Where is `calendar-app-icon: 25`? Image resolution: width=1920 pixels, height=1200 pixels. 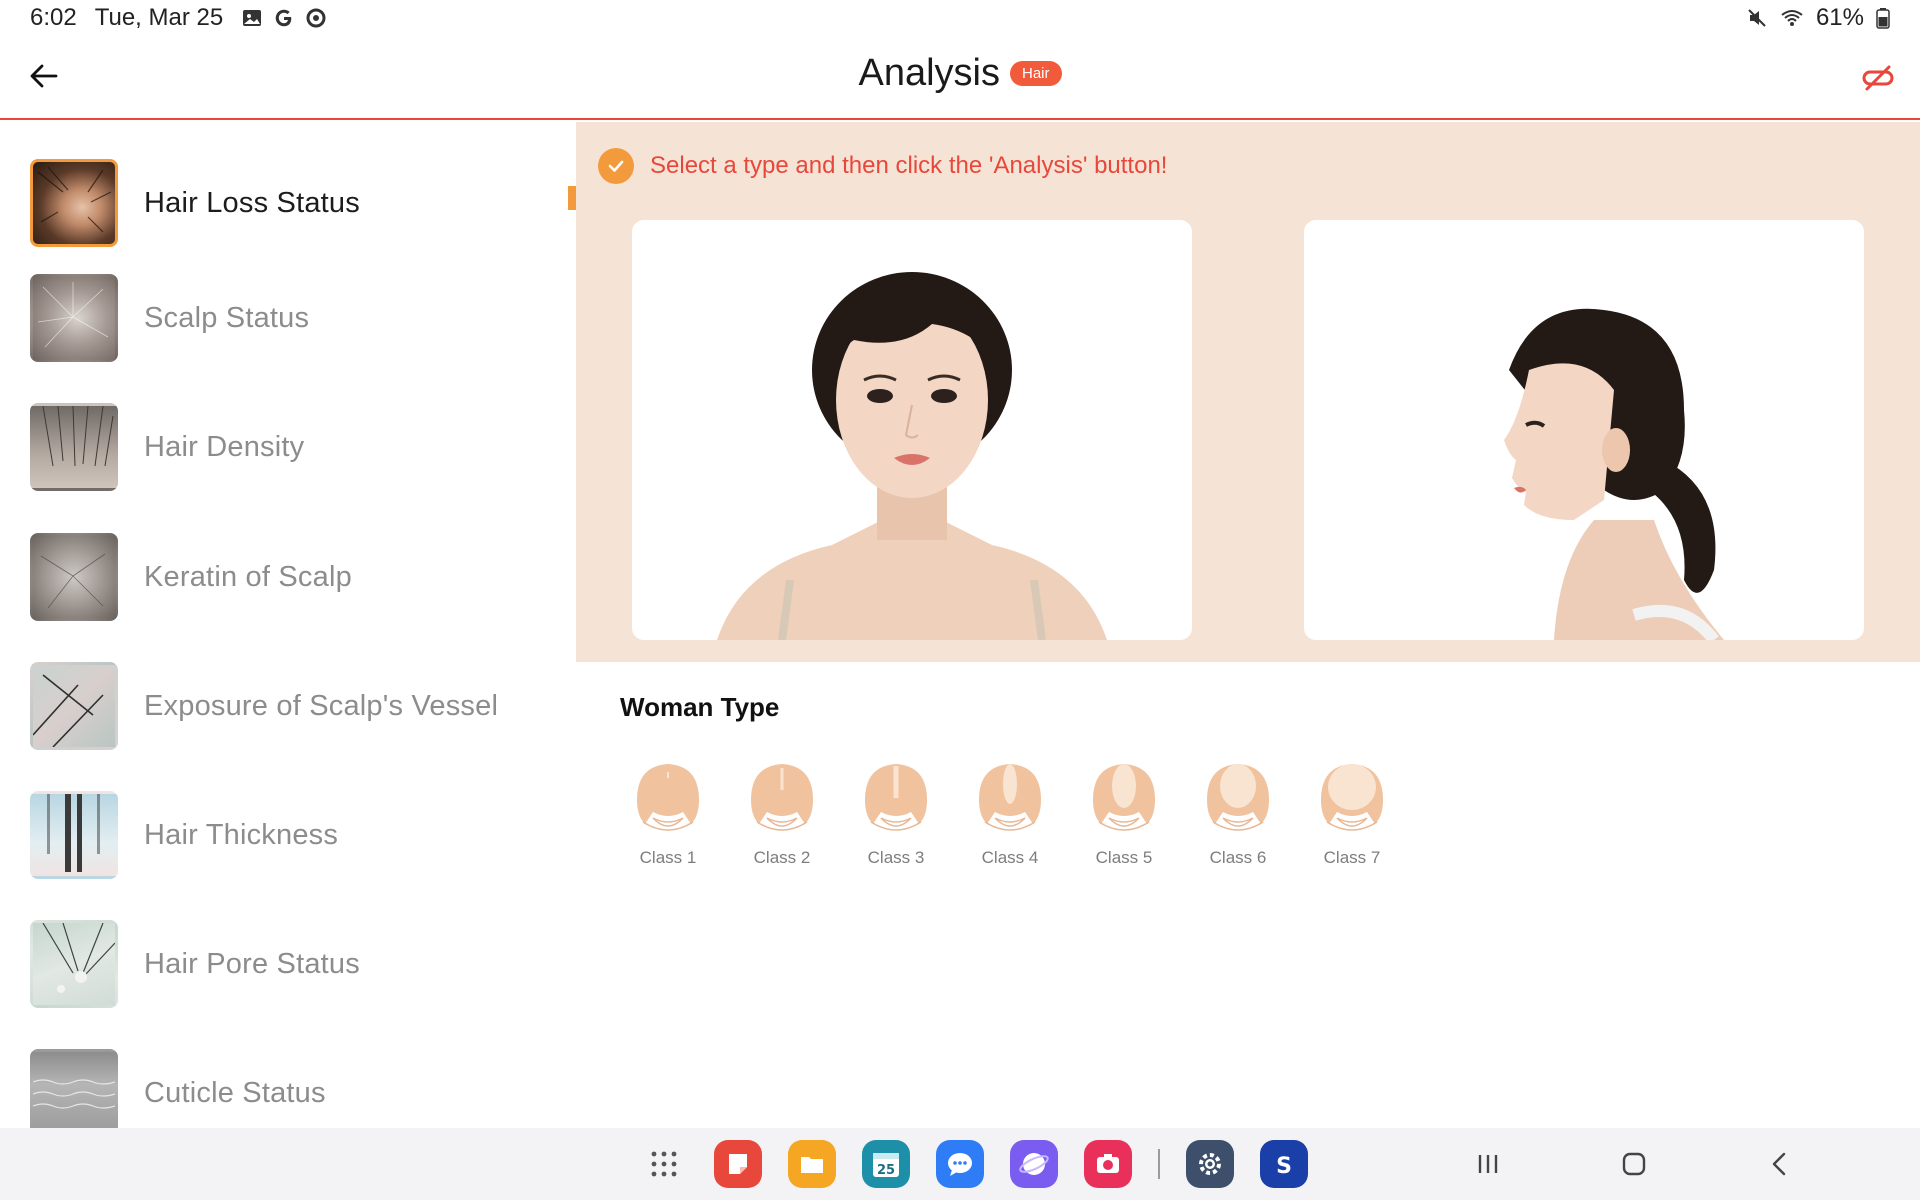 calendar-app-icon: 25 is located at coordinates (886, 1164).